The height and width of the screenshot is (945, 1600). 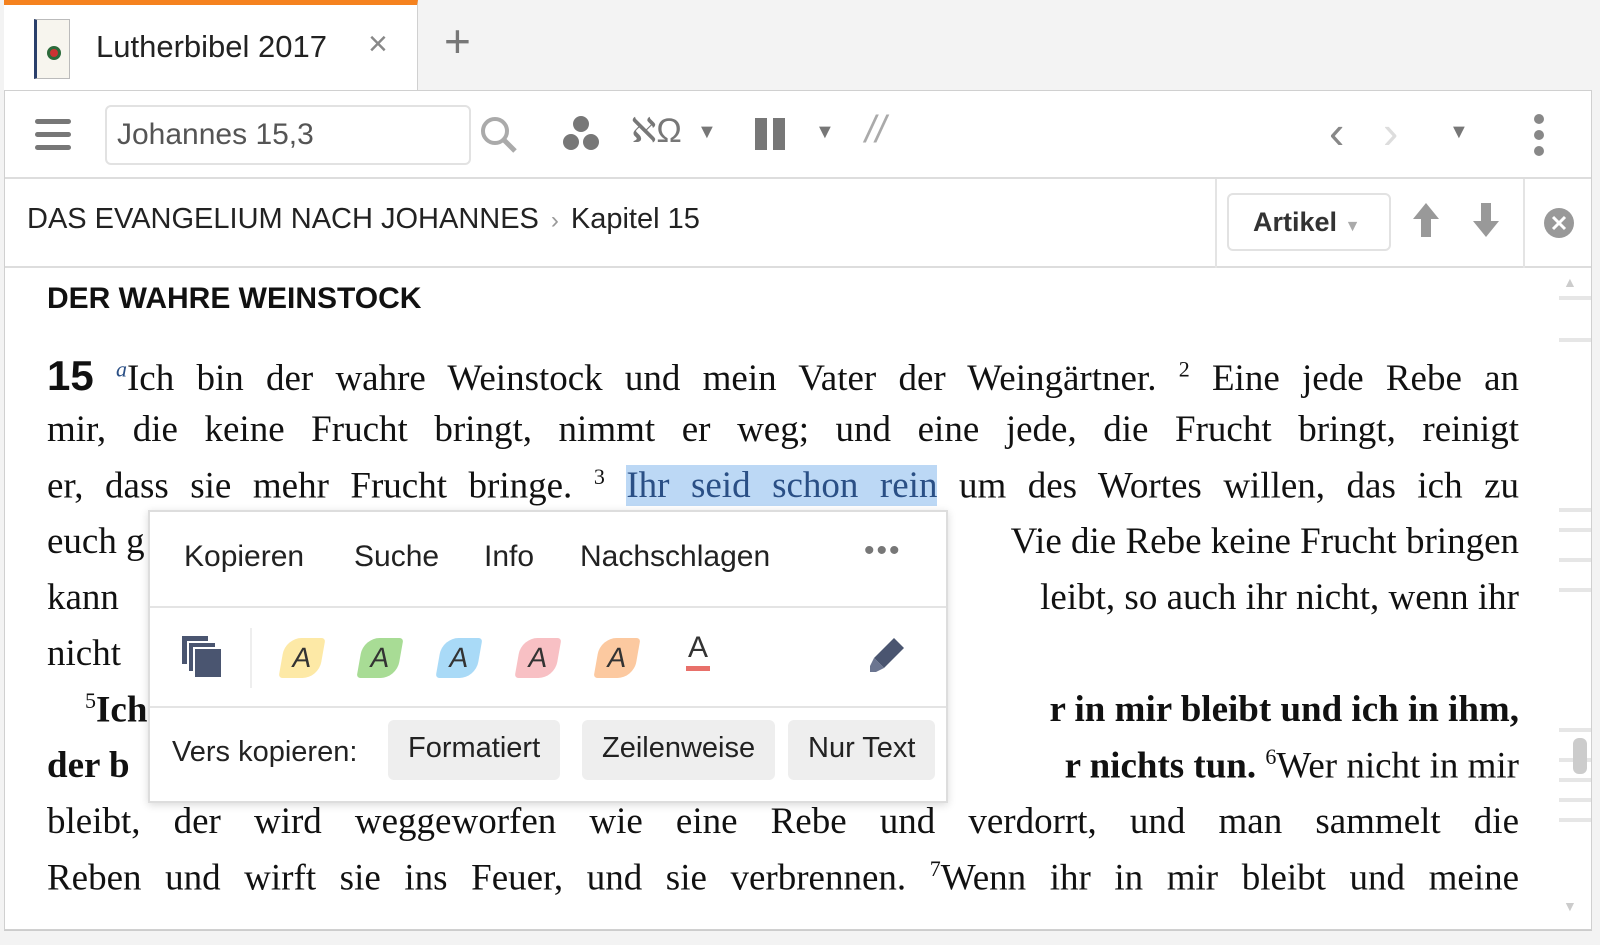 I want to click on menu-icon, so click(x=53, y=138).